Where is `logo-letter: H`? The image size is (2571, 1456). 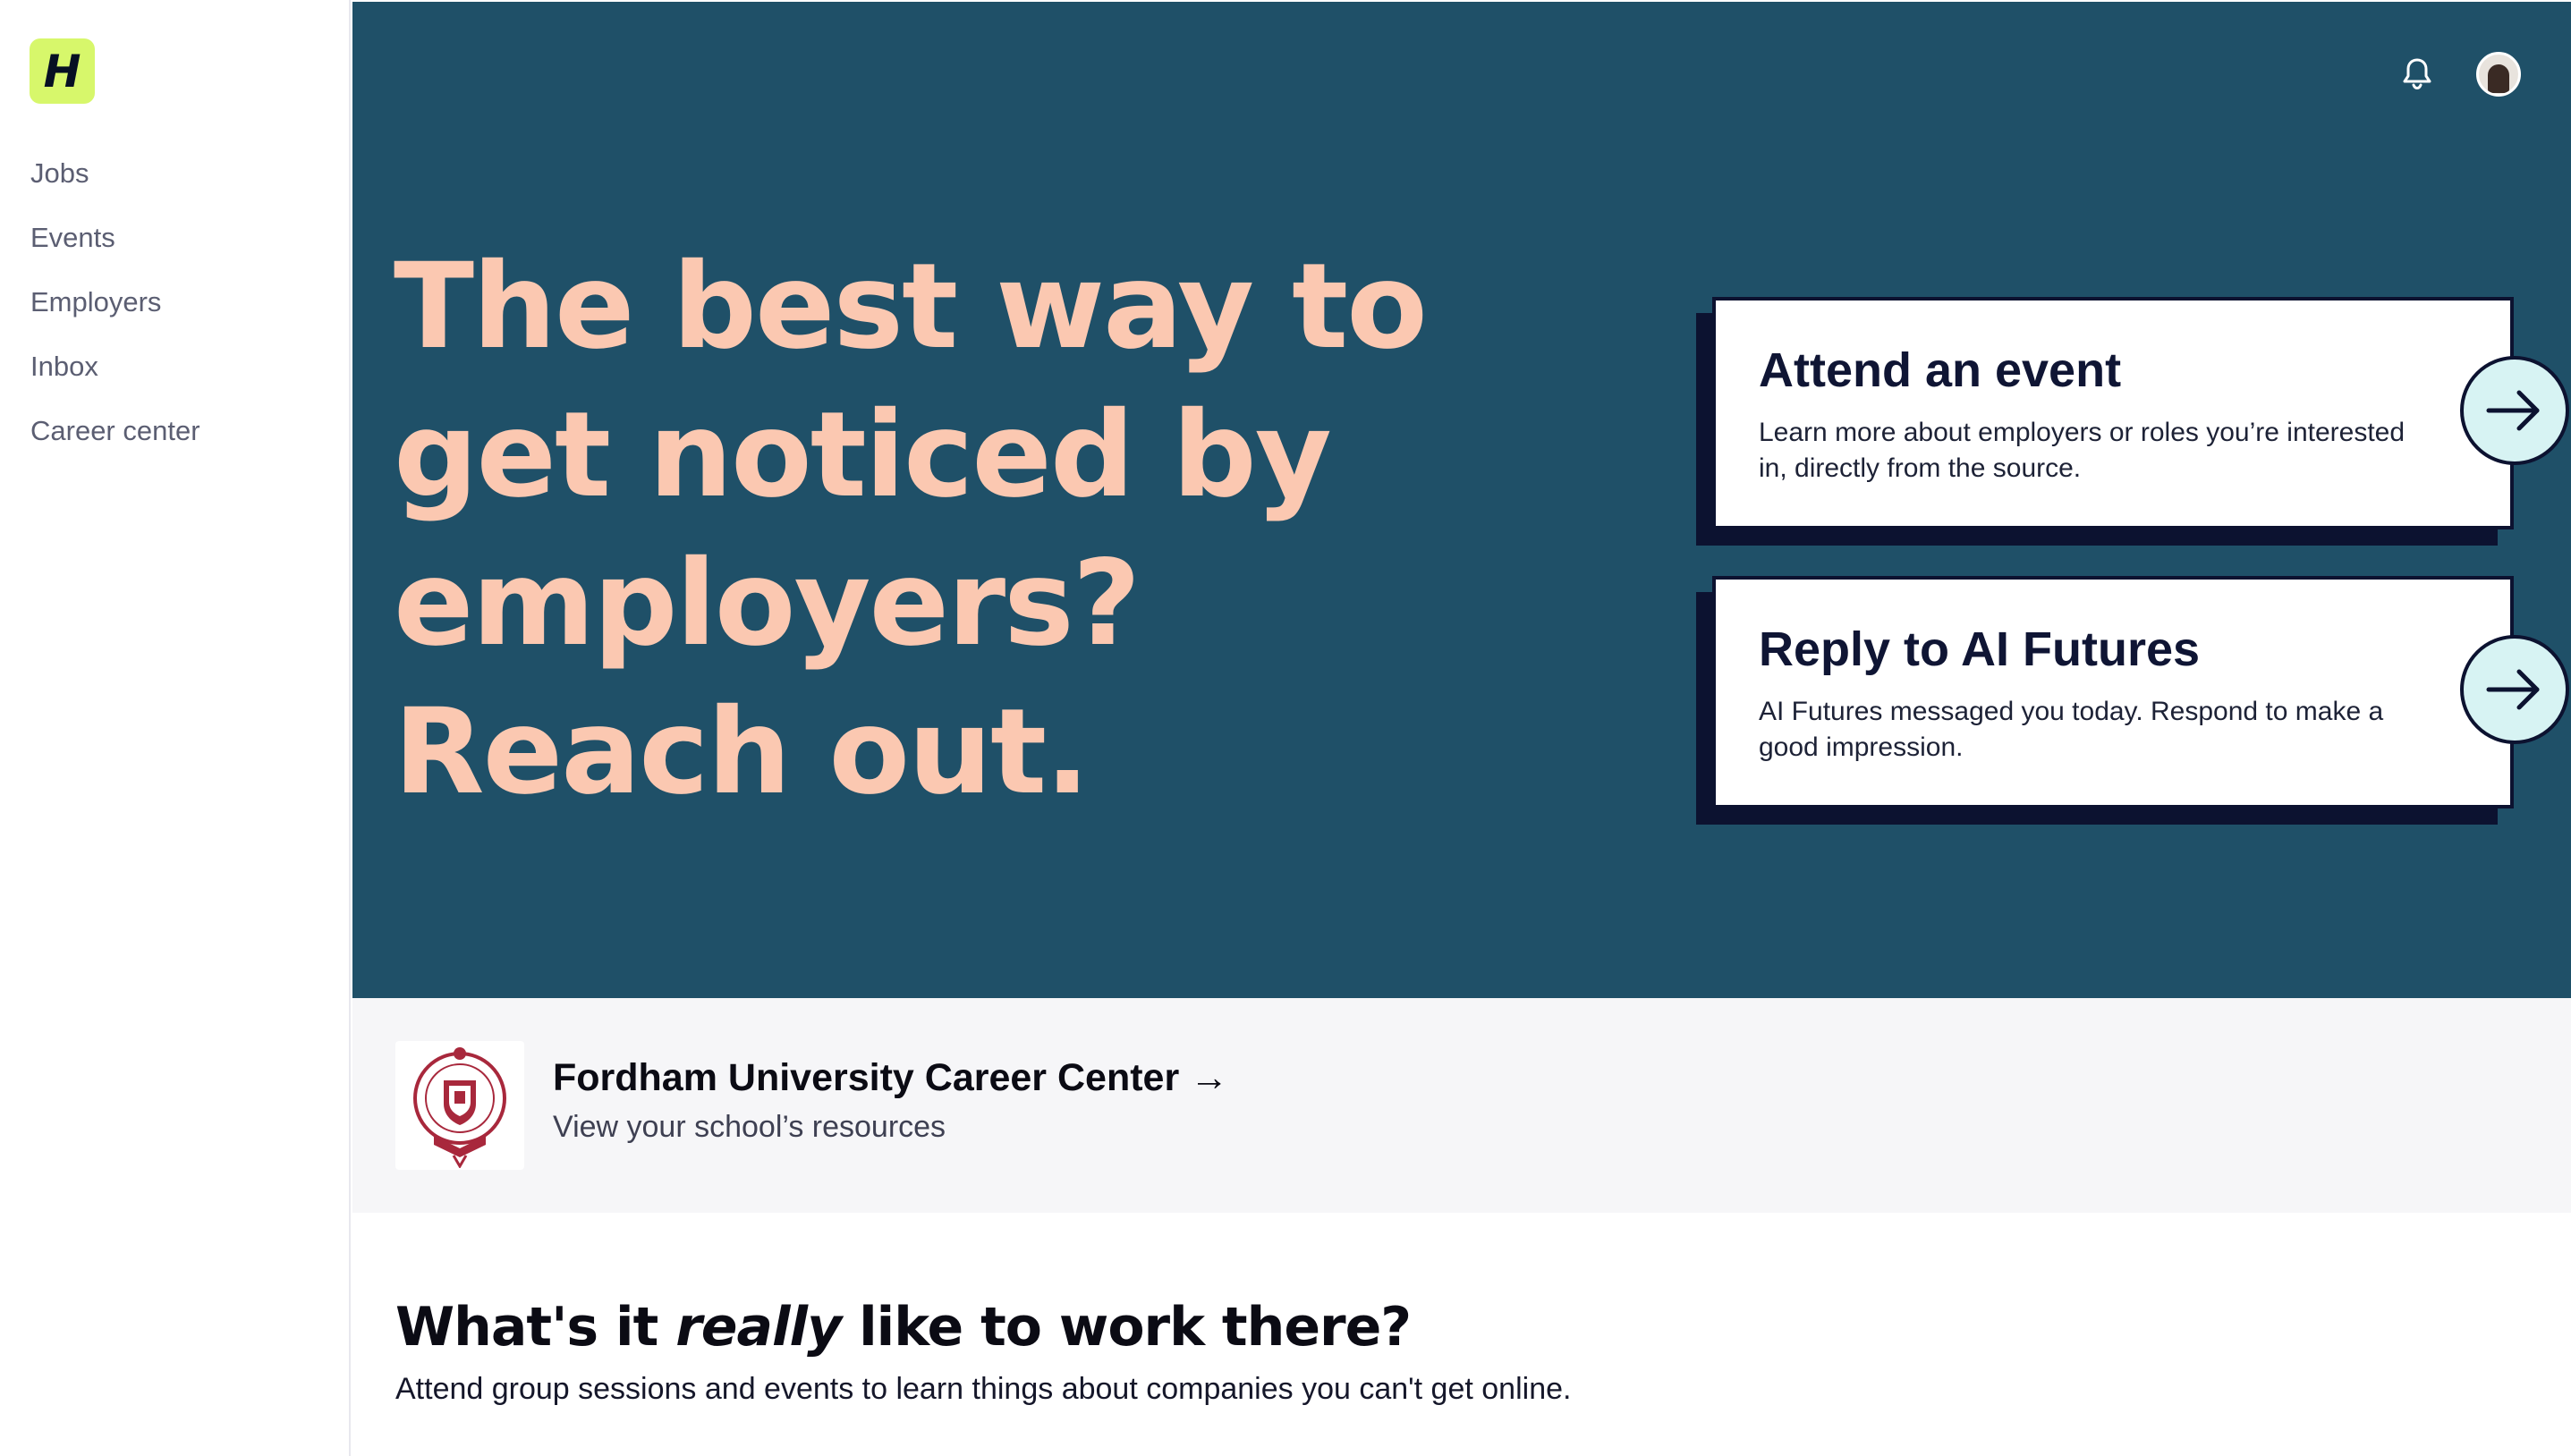 logo-letter: H is located at coordinates (62, 71).